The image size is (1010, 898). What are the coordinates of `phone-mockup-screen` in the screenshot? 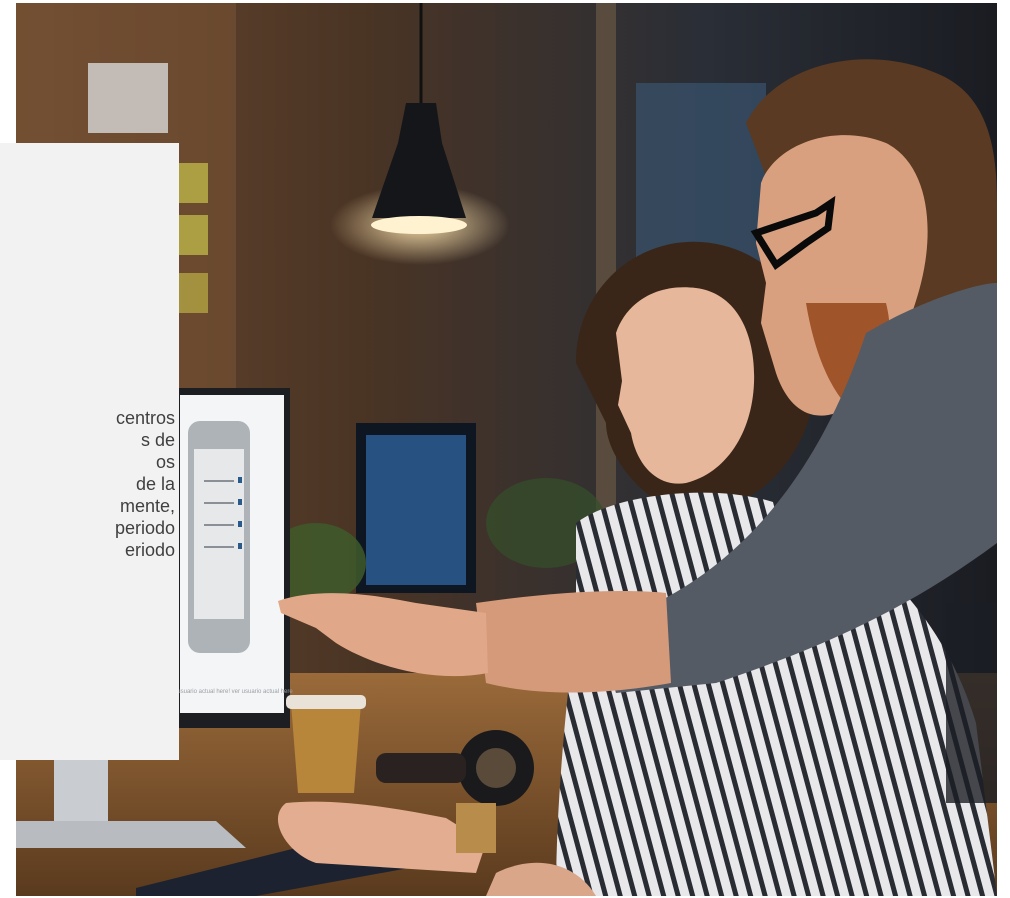 It's located at (219, 534).